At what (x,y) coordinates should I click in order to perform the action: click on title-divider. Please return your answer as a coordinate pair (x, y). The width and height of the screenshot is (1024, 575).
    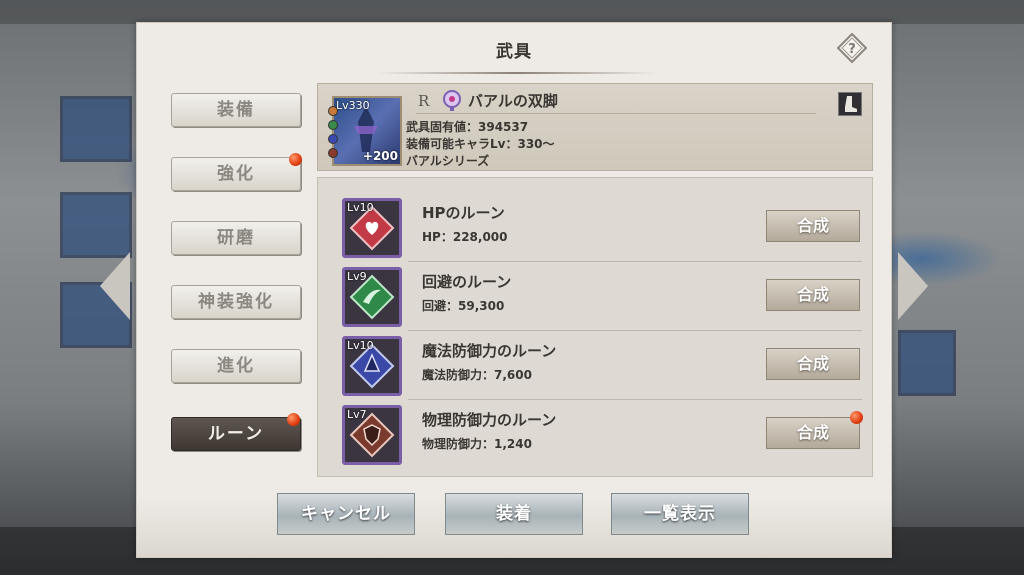
    Looking at the image, I should click on (517, 73).